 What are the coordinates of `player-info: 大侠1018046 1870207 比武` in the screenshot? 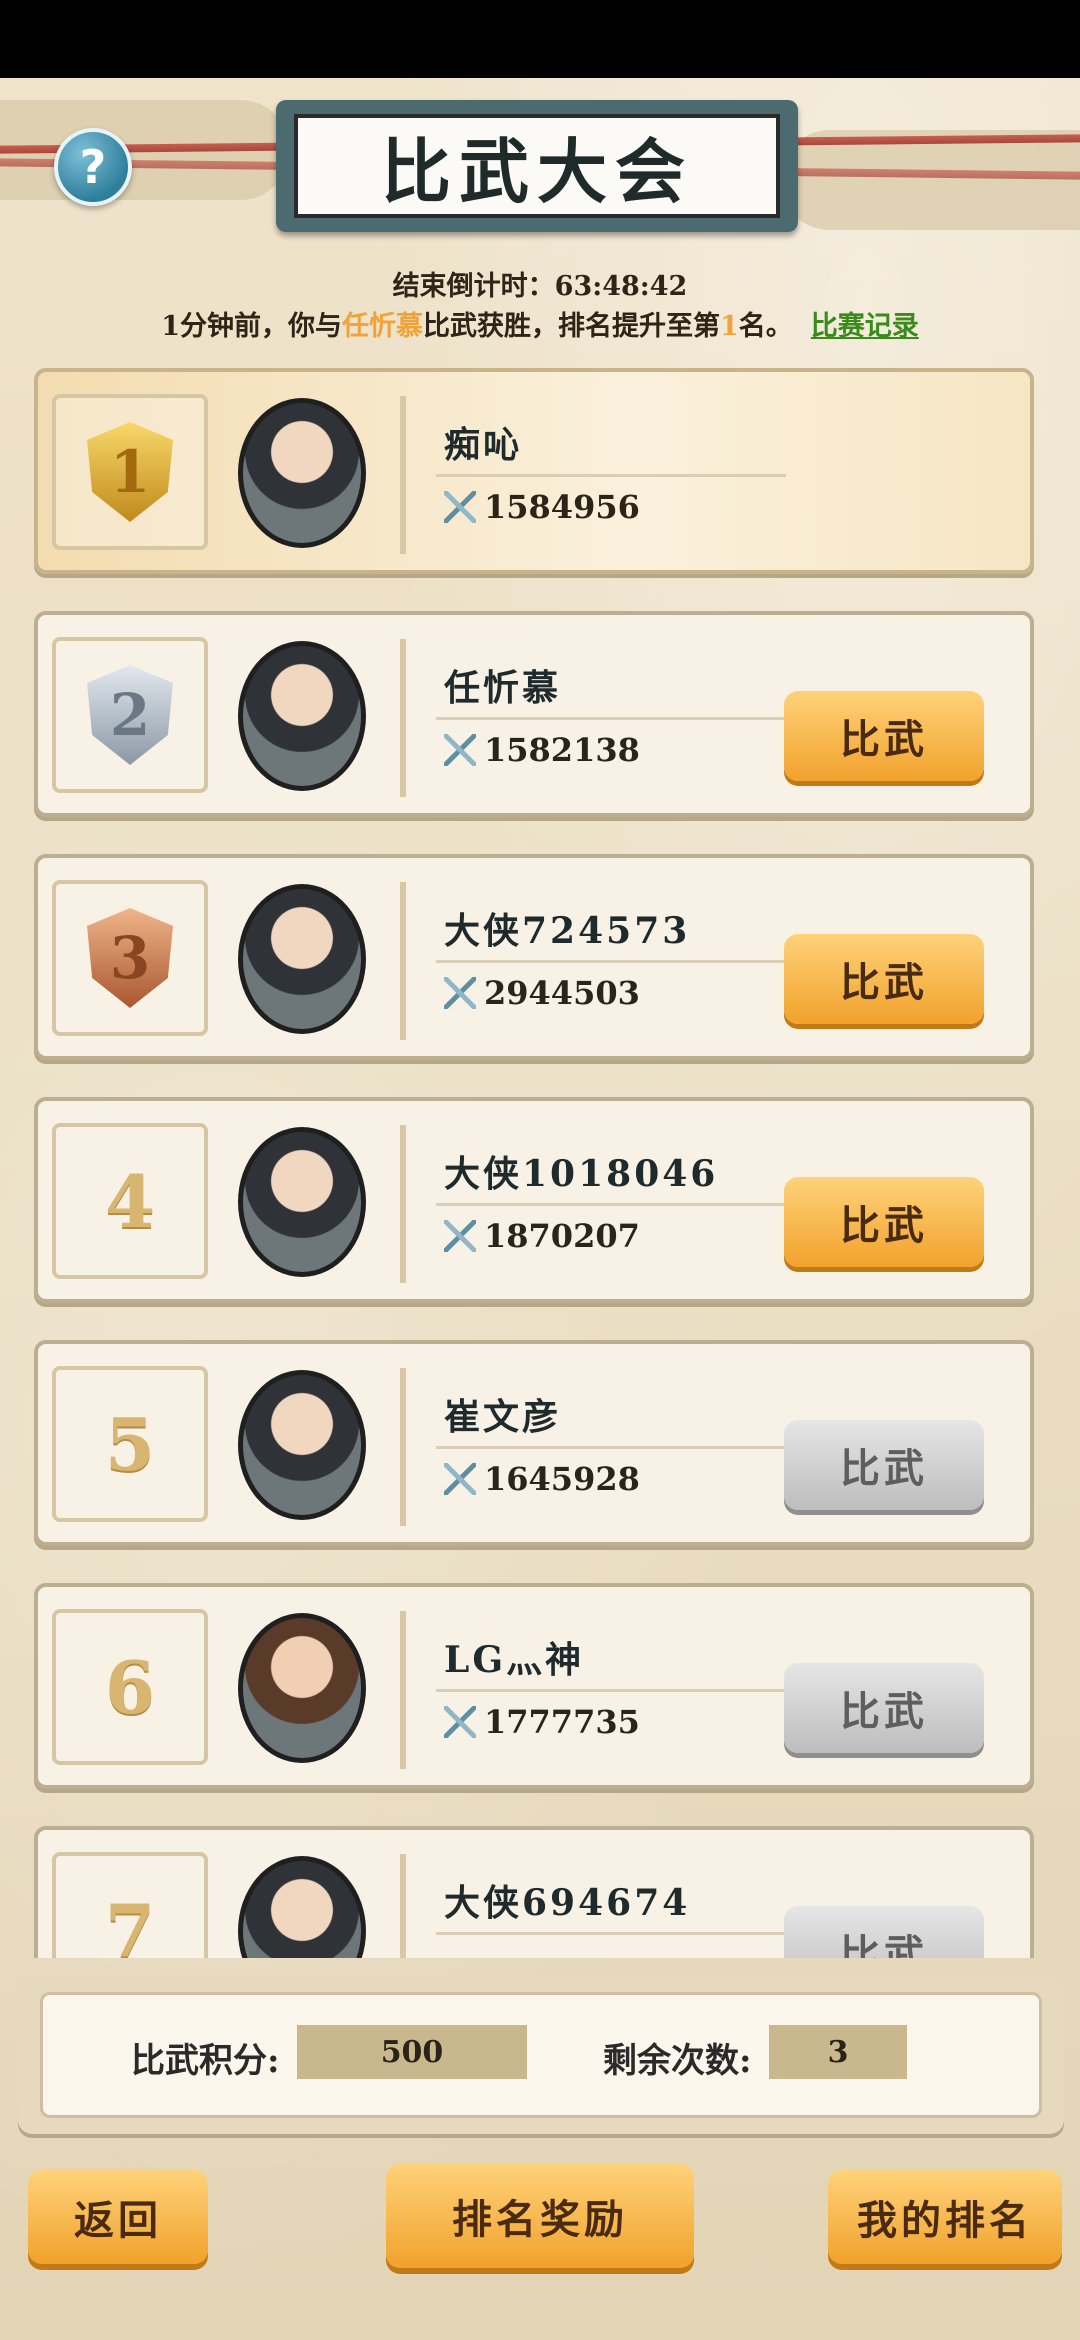 It's located at (713, 1204).